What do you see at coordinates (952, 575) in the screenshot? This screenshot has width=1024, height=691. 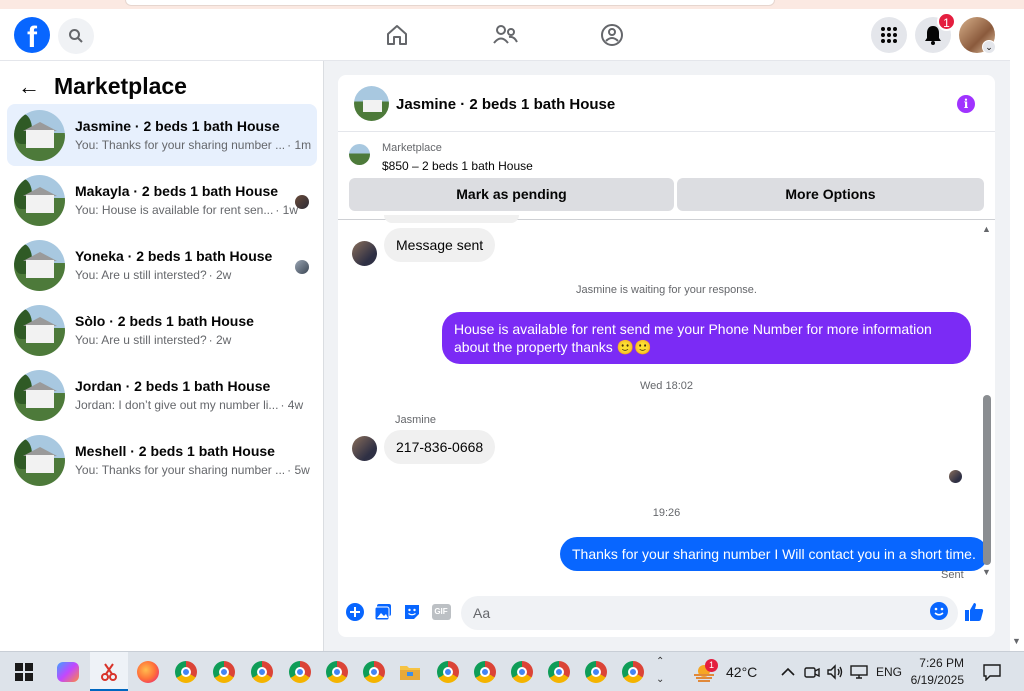 I see `message-status: Sent` at bounding box center [952, 575].